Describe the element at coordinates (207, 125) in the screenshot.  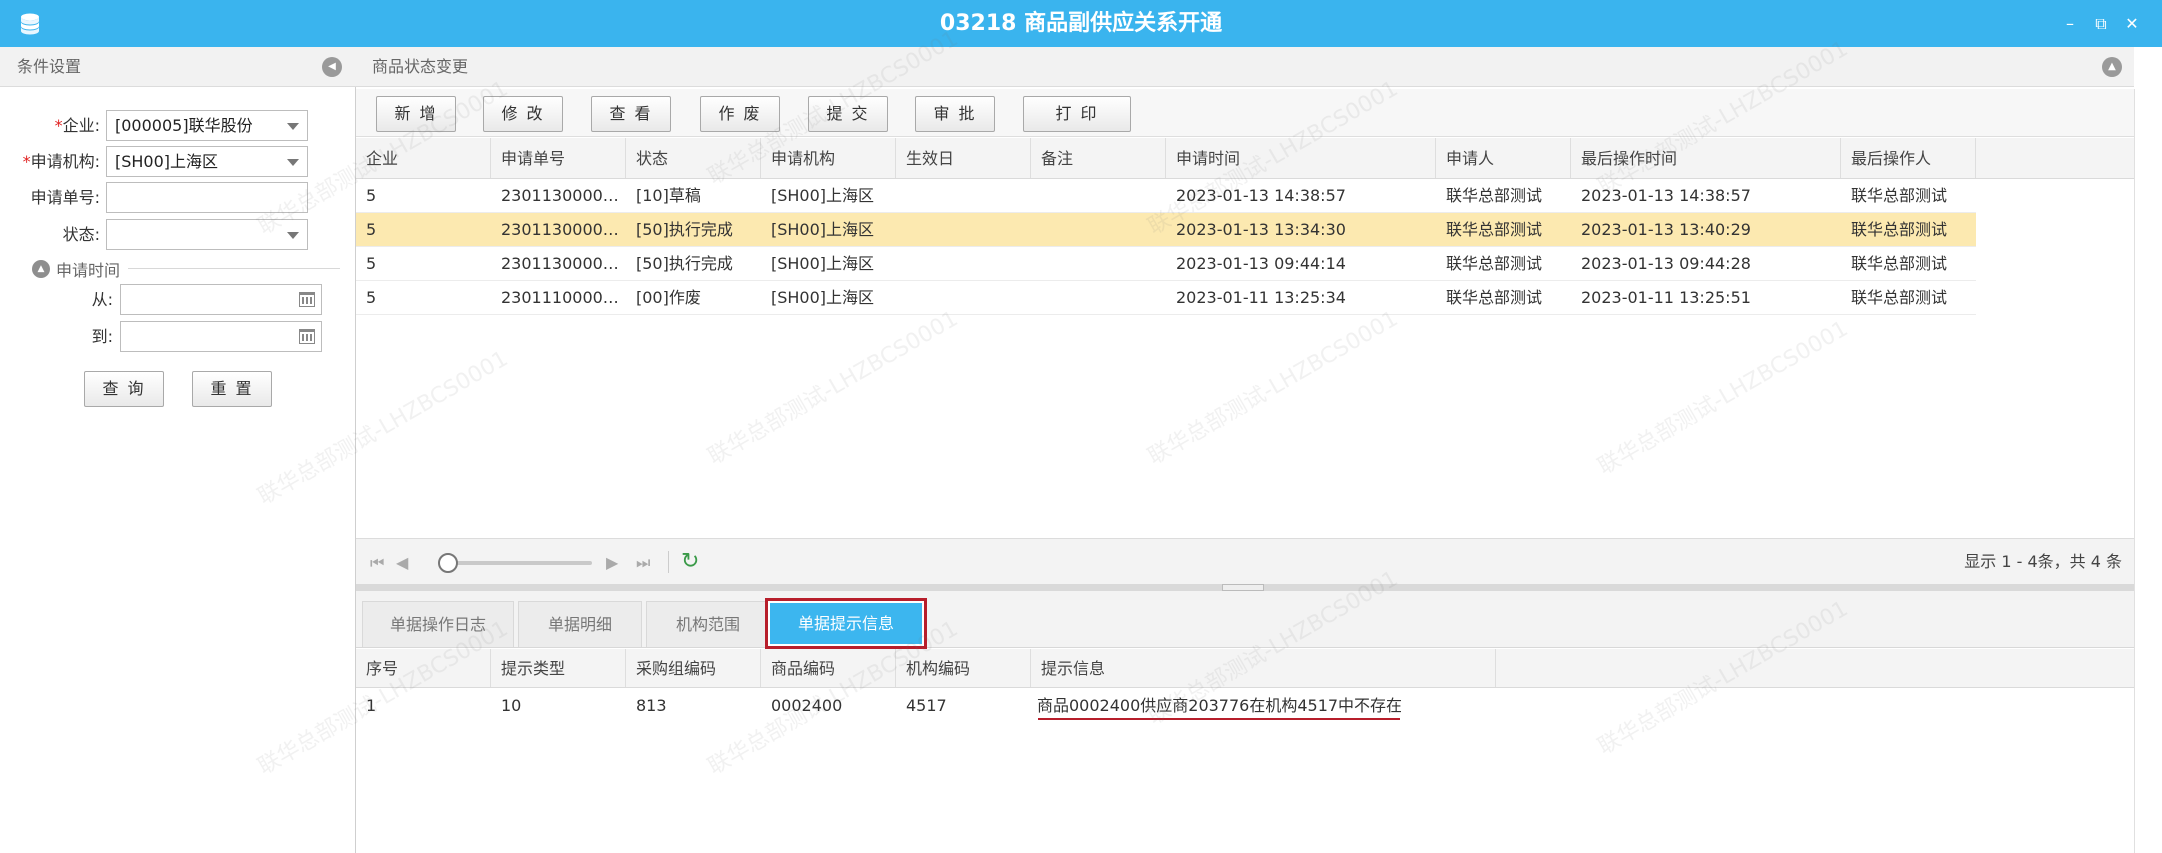
I see `company-select: [000005]联华股份` at that location.